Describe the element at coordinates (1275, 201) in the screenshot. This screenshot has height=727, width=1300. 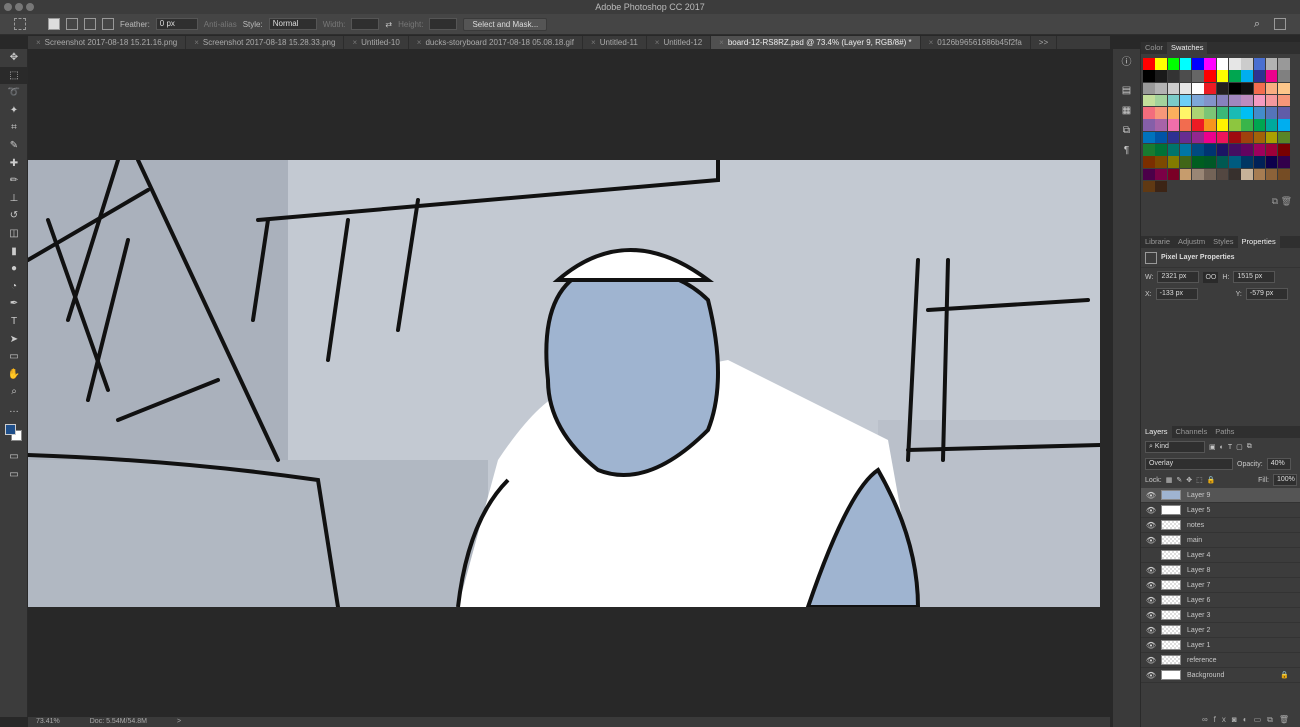
I see `new-swatch-icon: ⧉` at that location.